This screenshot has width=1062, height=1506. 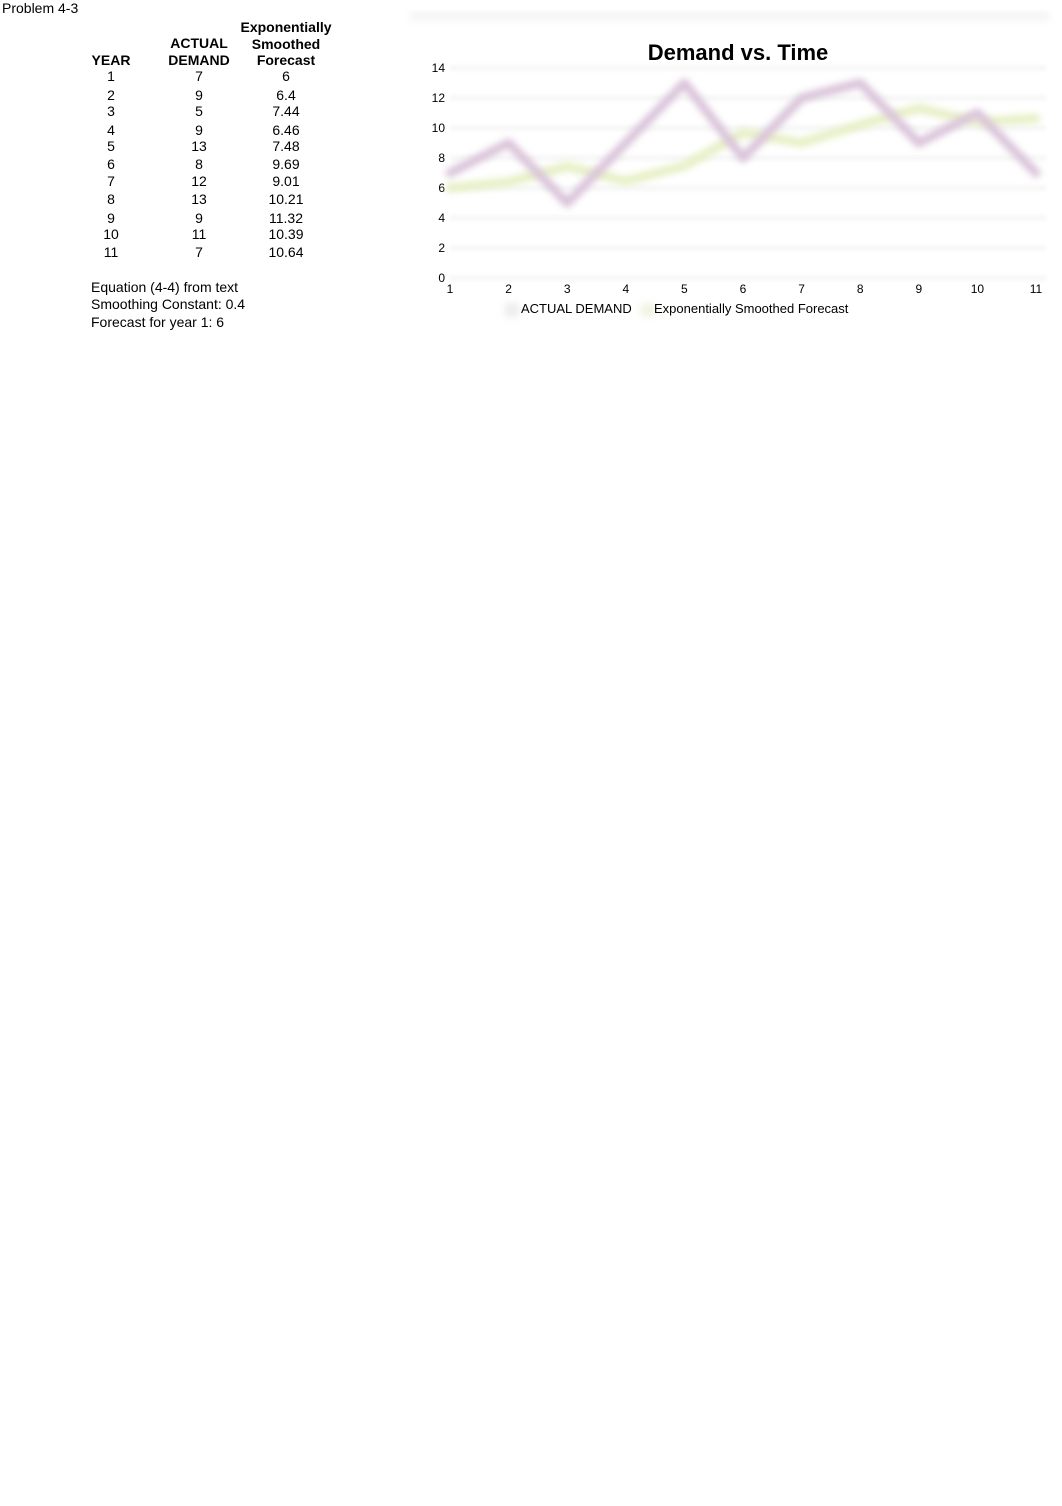 What do you see at coordinates (286, 130) in the screenshot?
I see `cell-forecast: 6.46` at bounding box center [286, 130].